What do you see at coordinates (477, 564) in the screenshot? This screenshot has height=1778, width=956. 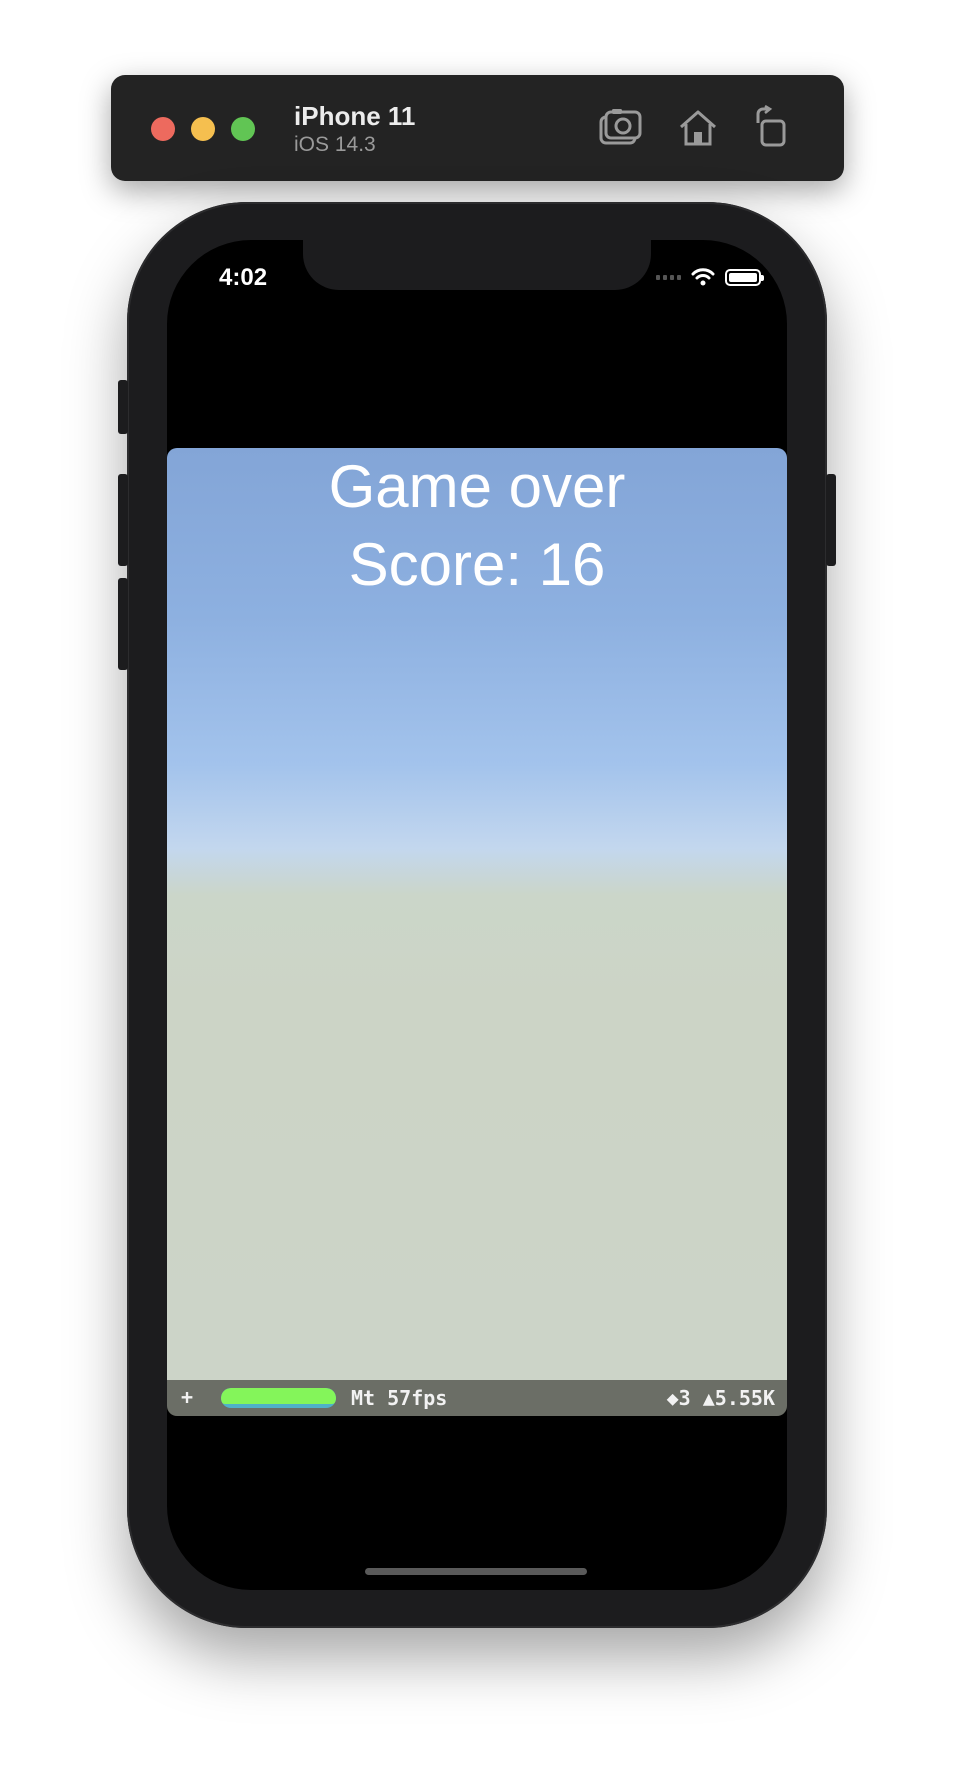 I see `score-text: Score: 16` at bounding box center [477, 564].